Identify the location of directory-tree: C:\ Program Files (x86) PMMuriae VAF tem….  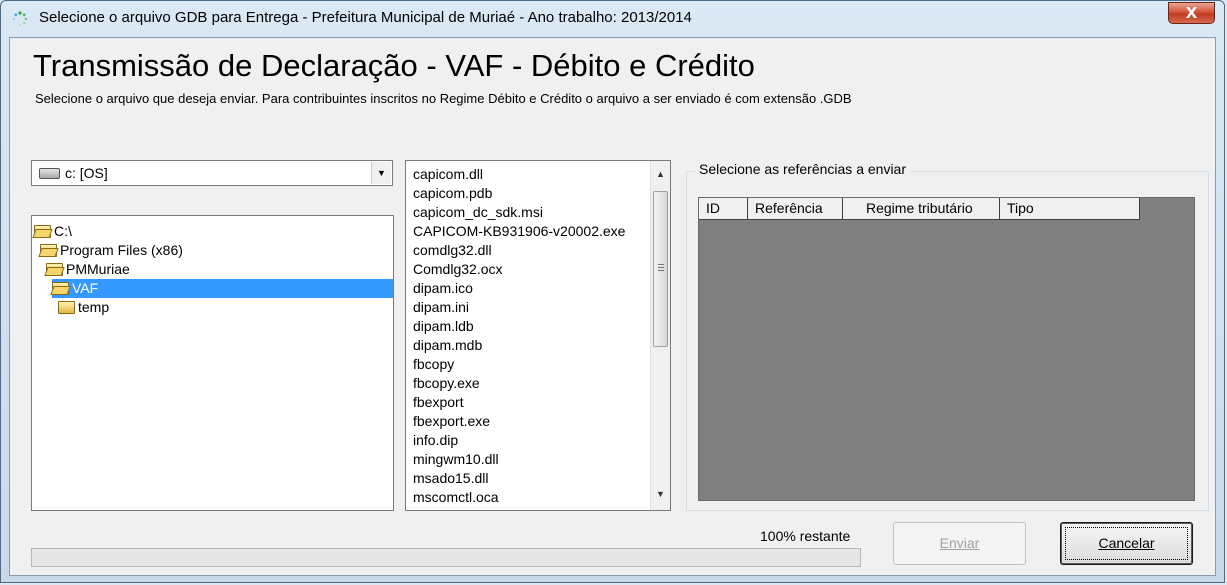
(212, 363).